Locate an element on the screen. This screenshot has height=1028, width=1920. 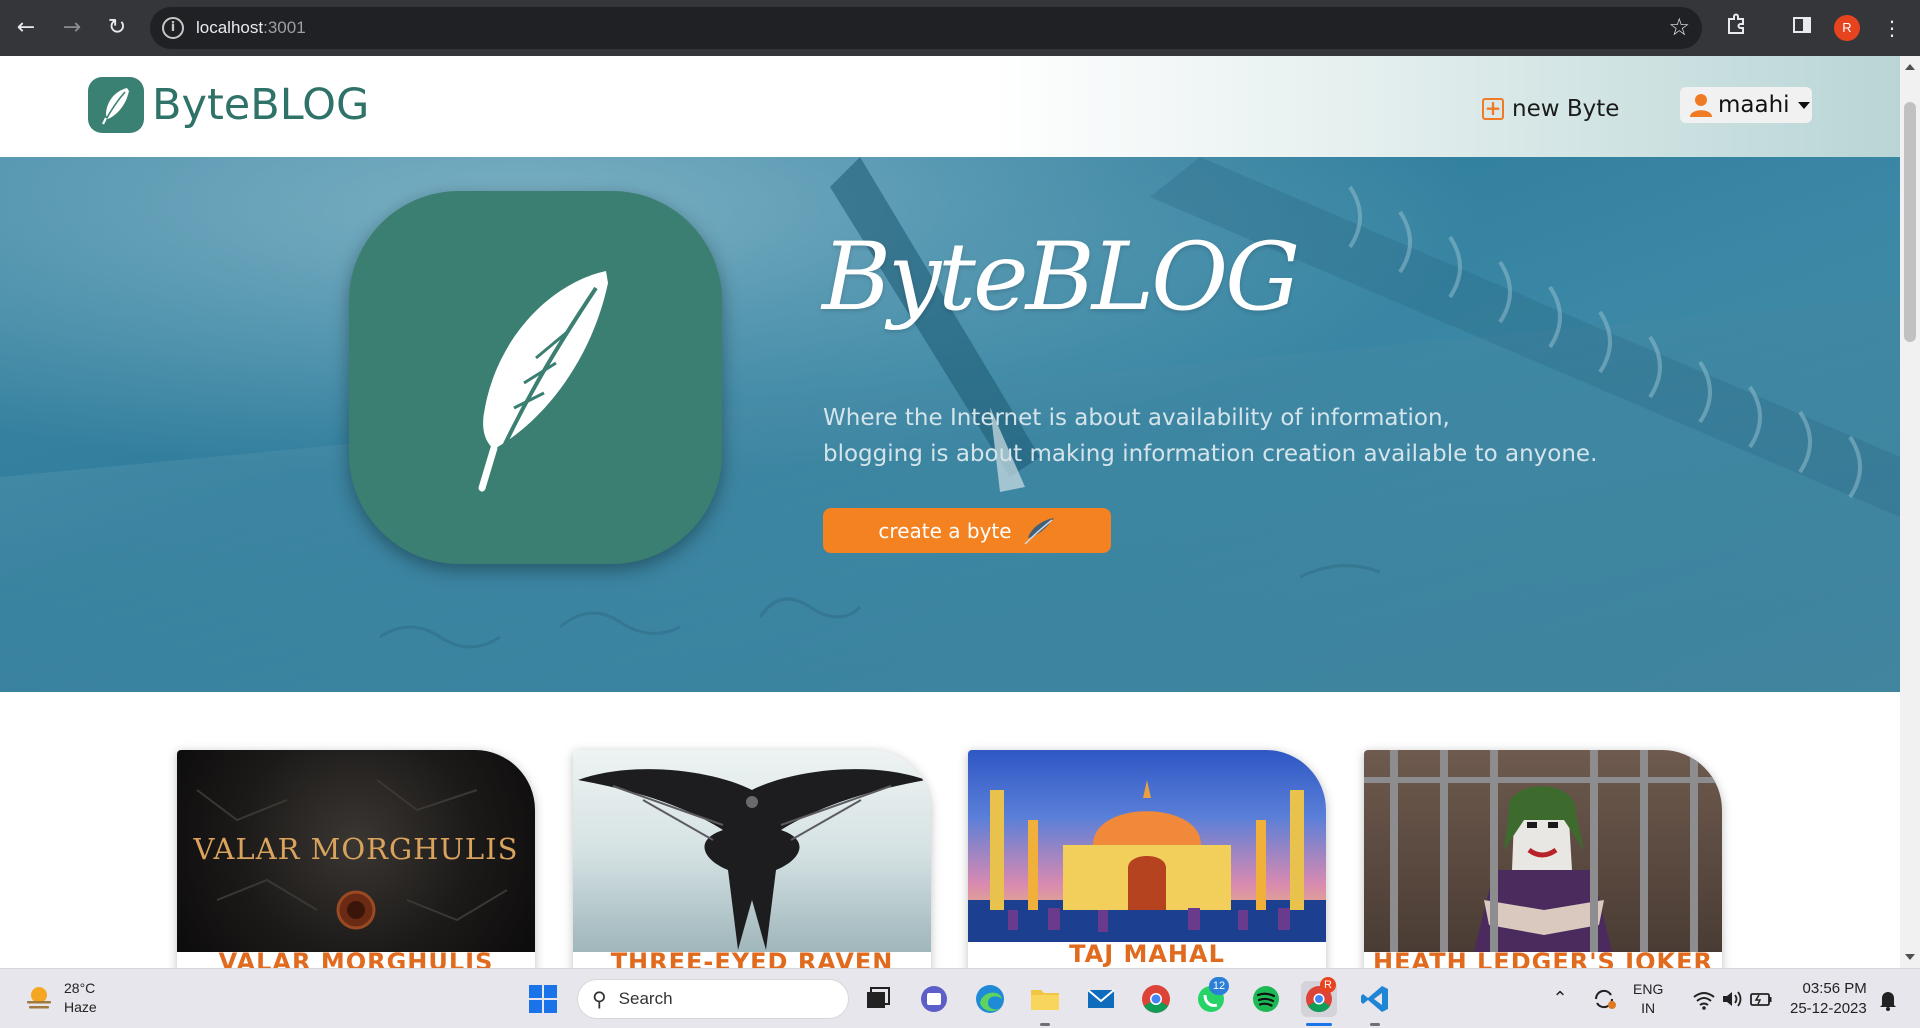
create-byte-label: create a byte is located at coordinates (945, 530).